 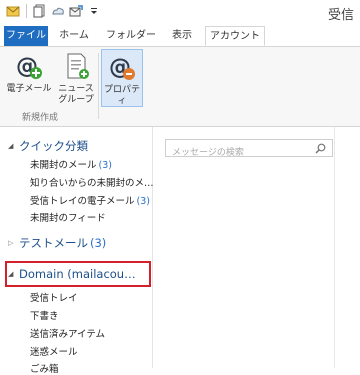 I want to click on tab-folder: フォルダー, so click(x=131, y=36).